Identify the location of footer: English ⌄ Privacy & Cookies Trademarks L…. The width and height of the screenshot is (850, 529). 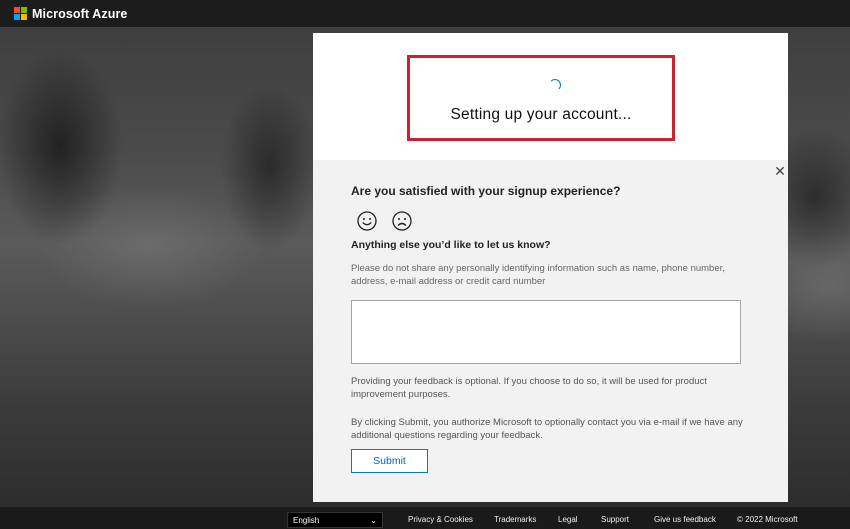
(425, 518).